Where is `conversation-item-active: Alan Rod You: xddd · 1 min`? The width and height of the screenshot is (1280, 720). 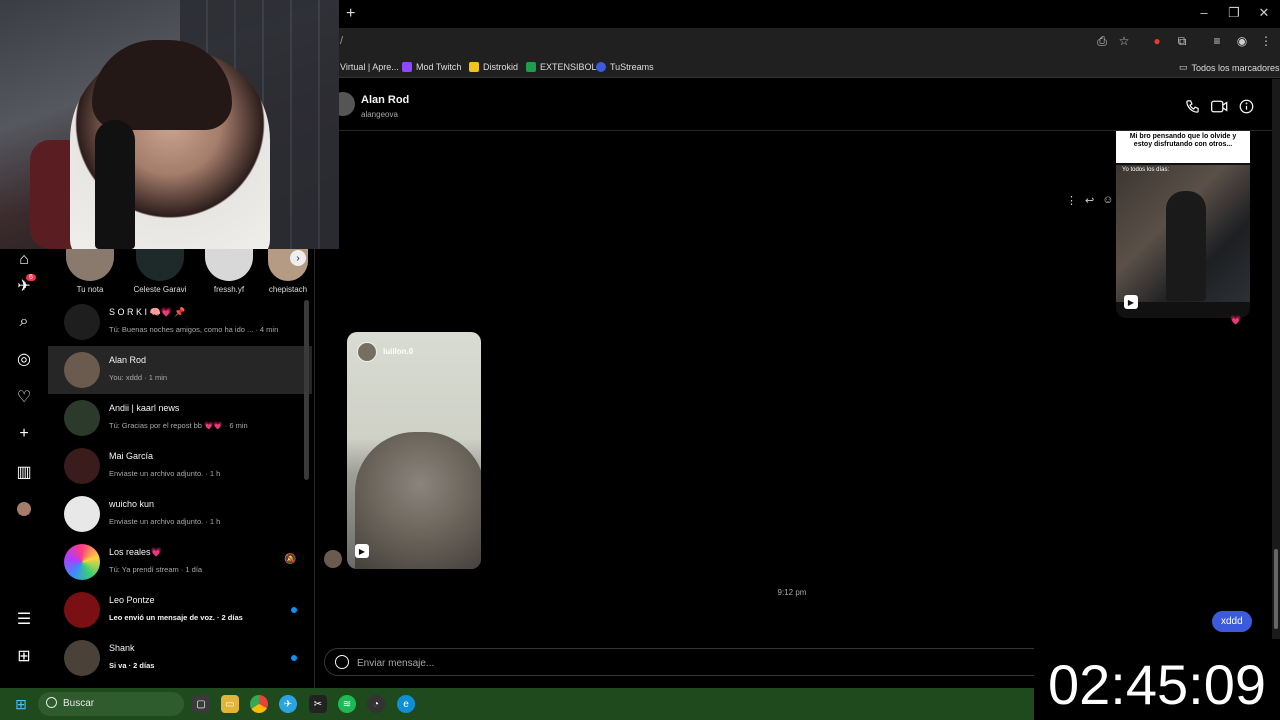
conversation-item-active: Alan Rod You: xddd · 1 min is located at coordinates (180, 370).